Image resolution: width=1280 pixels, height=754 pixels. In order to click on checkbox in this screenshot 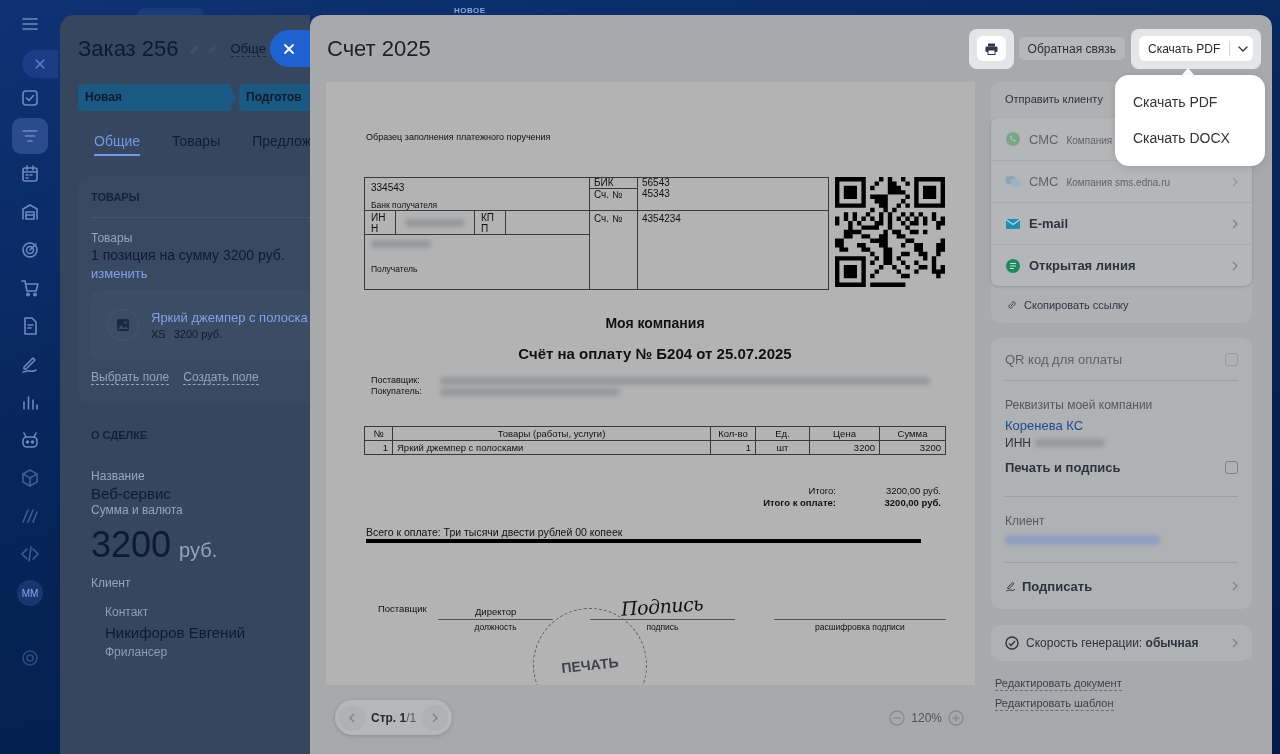, I will do `click(1231, 467)`.